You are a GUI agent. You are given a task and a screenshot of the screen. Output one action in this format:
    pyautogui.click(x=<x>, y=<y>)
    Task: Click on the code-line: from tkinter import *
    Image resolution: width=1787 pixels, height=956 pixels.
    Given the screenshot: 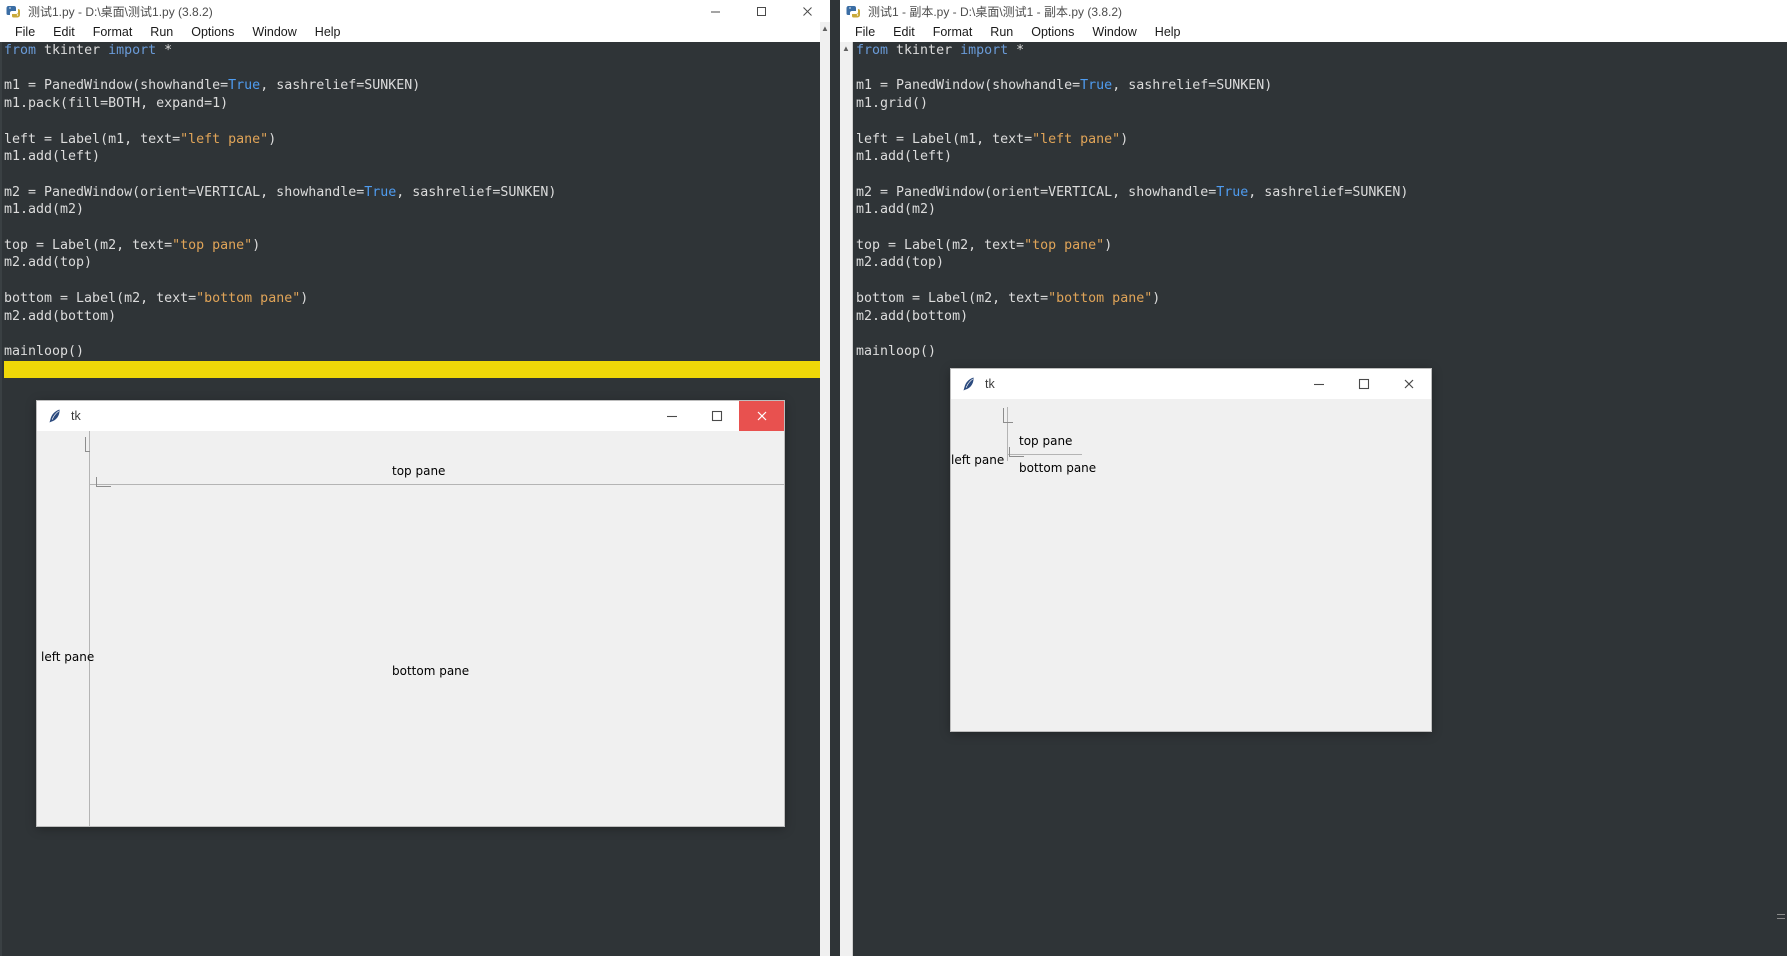 What is the action you would take?
    pyautogui.click(x=417, y=51)
    